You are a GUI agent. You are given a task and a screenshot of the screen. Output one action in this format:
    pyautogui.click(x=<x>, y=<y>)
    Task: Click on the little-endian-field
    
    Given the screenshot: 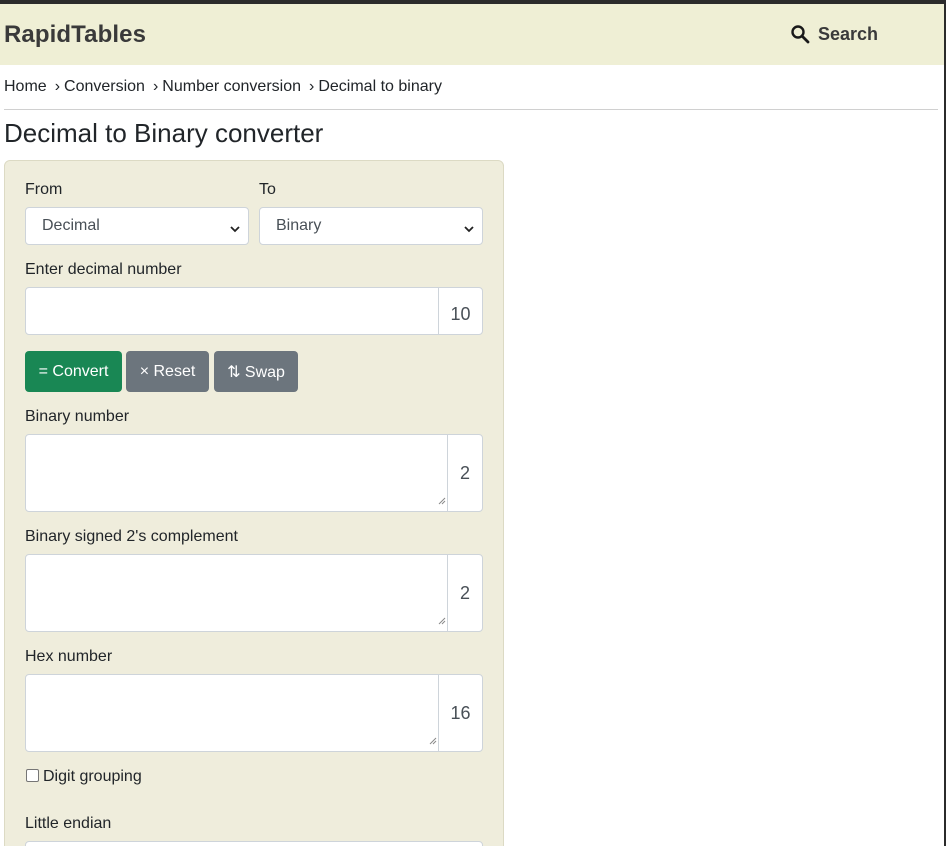 What is the action you would take?
    pyautogui.click(x=254, y=843)
    